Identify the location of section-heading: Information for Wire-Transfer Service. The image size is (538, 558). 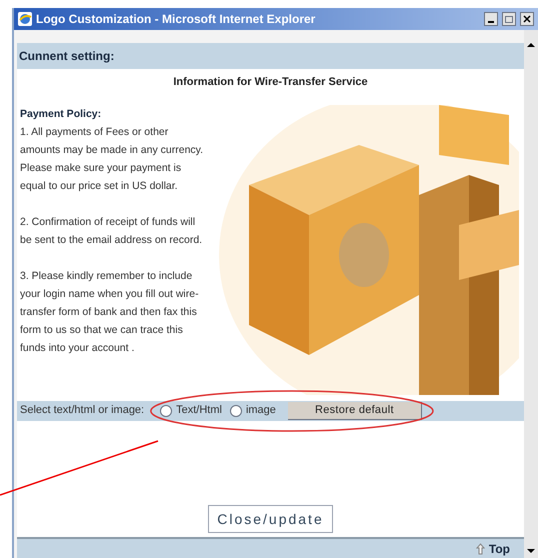
(270, 82).